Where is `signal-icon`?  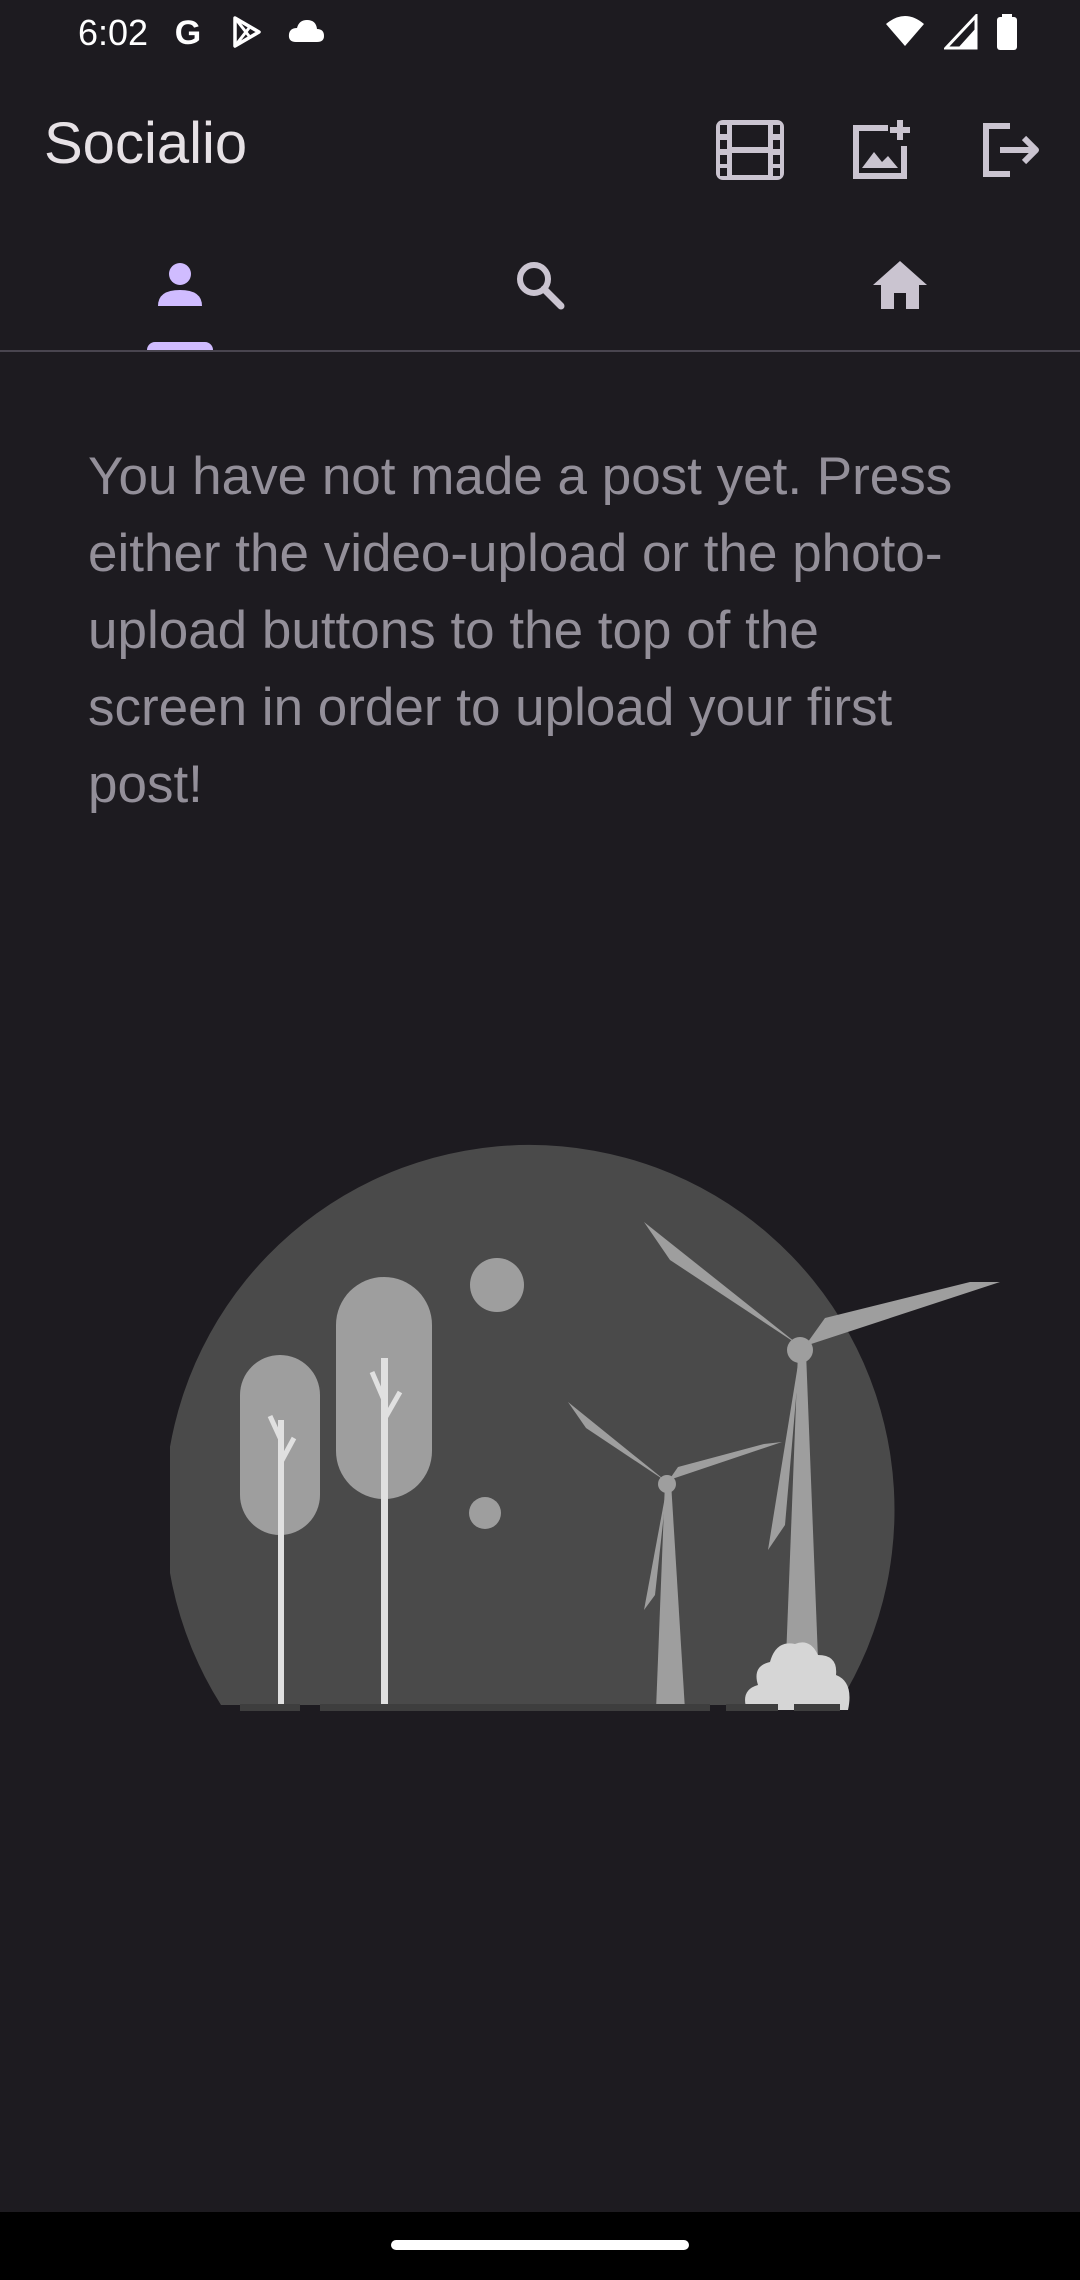
signal-icon is located at coordinates (961, 32).